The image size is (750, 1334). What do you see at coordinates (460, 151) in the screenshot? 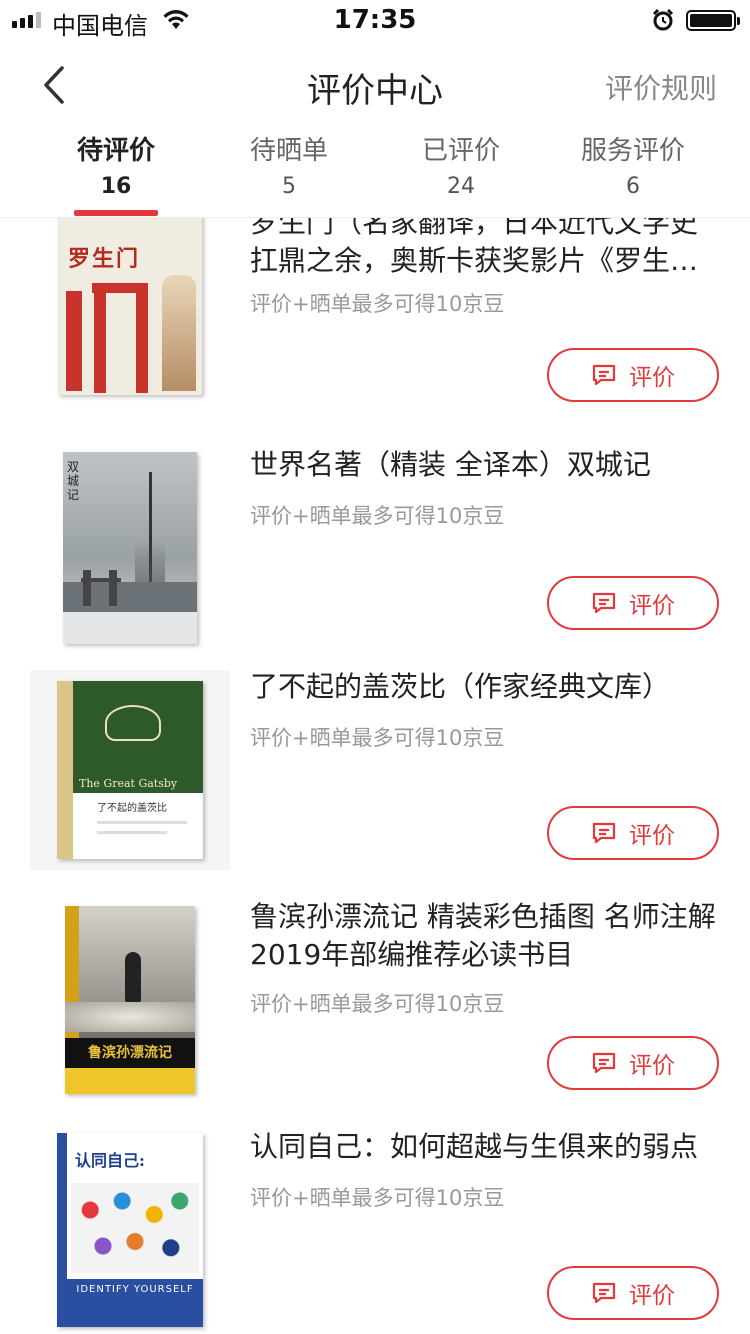
I see `tab-label: 已评价` at bounding box center [460, 151].